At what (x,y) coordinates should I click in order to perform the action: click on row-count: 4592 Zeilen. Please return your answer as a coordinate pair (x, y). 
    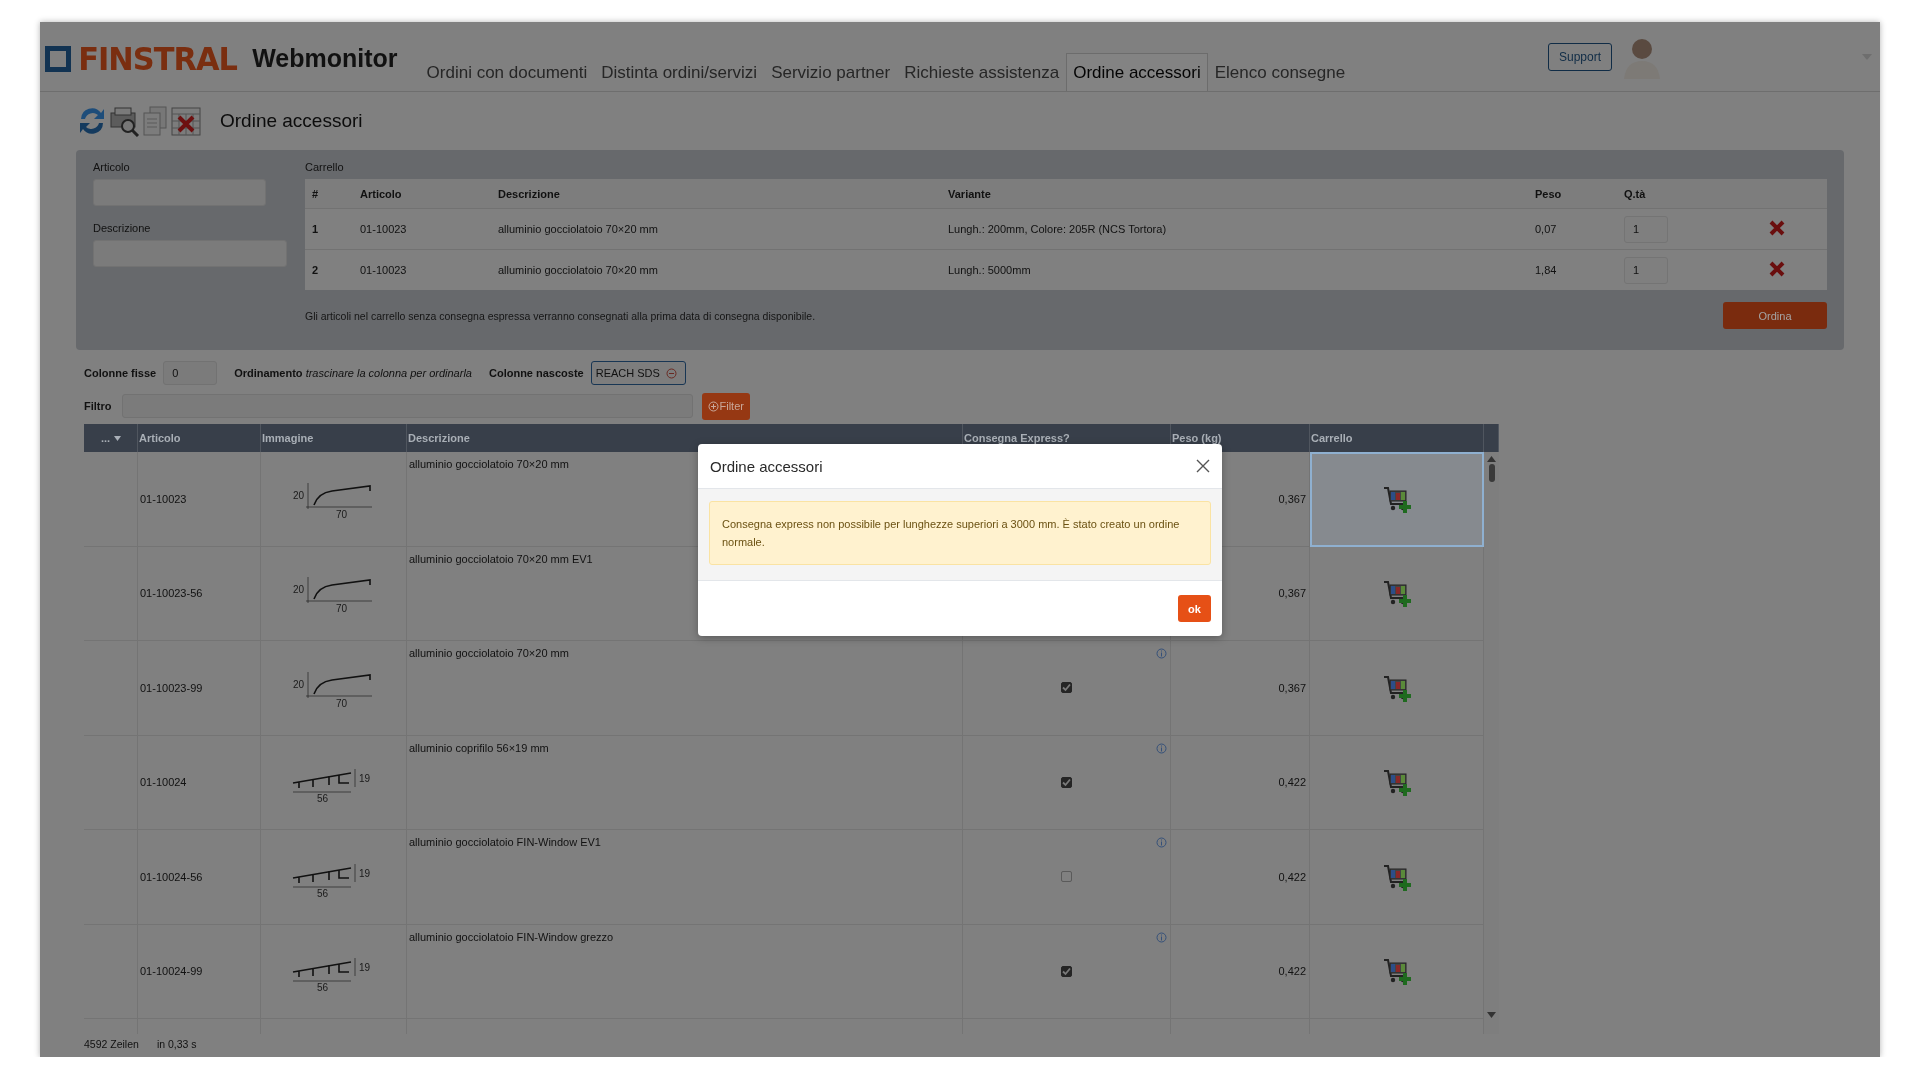
    Looking at the image, I should click on (111, 1044).